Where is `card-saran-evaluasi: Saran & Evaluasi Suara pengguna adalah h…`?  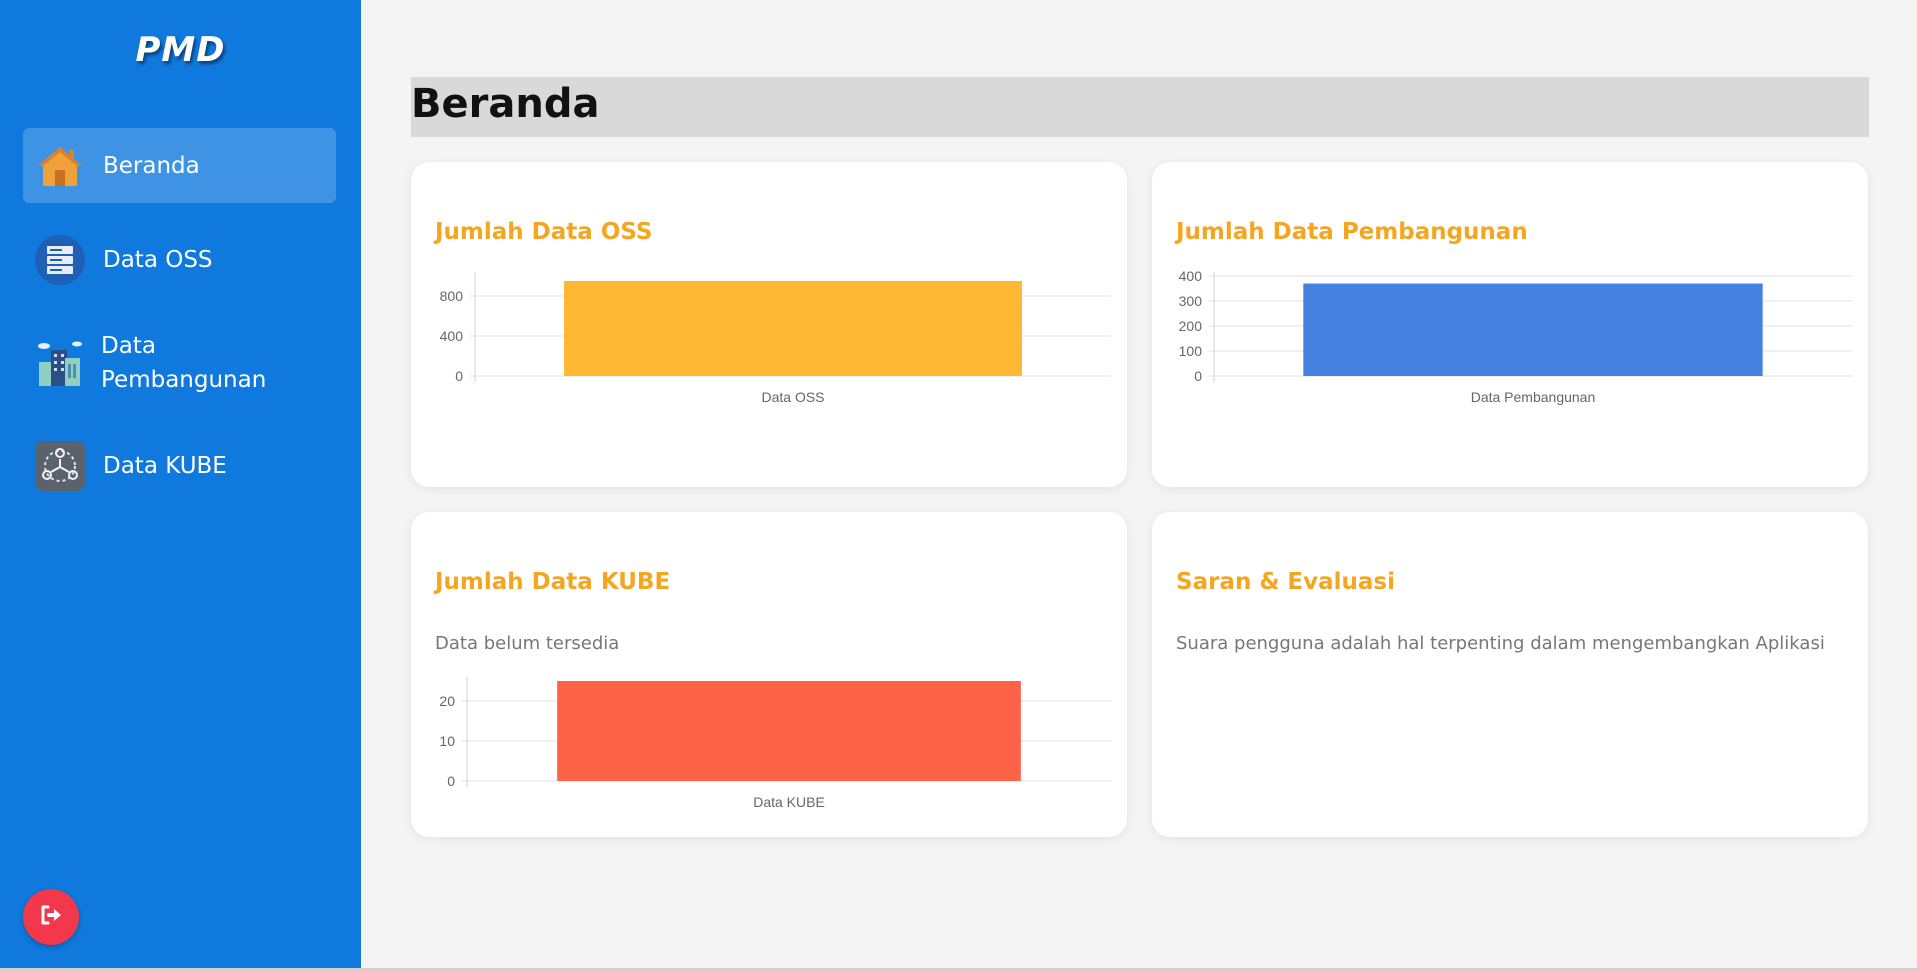 card-saran-evaluasi: Saran & Evaluasi Suara pengguna adalah h… is located at coordinates (1510, 674).